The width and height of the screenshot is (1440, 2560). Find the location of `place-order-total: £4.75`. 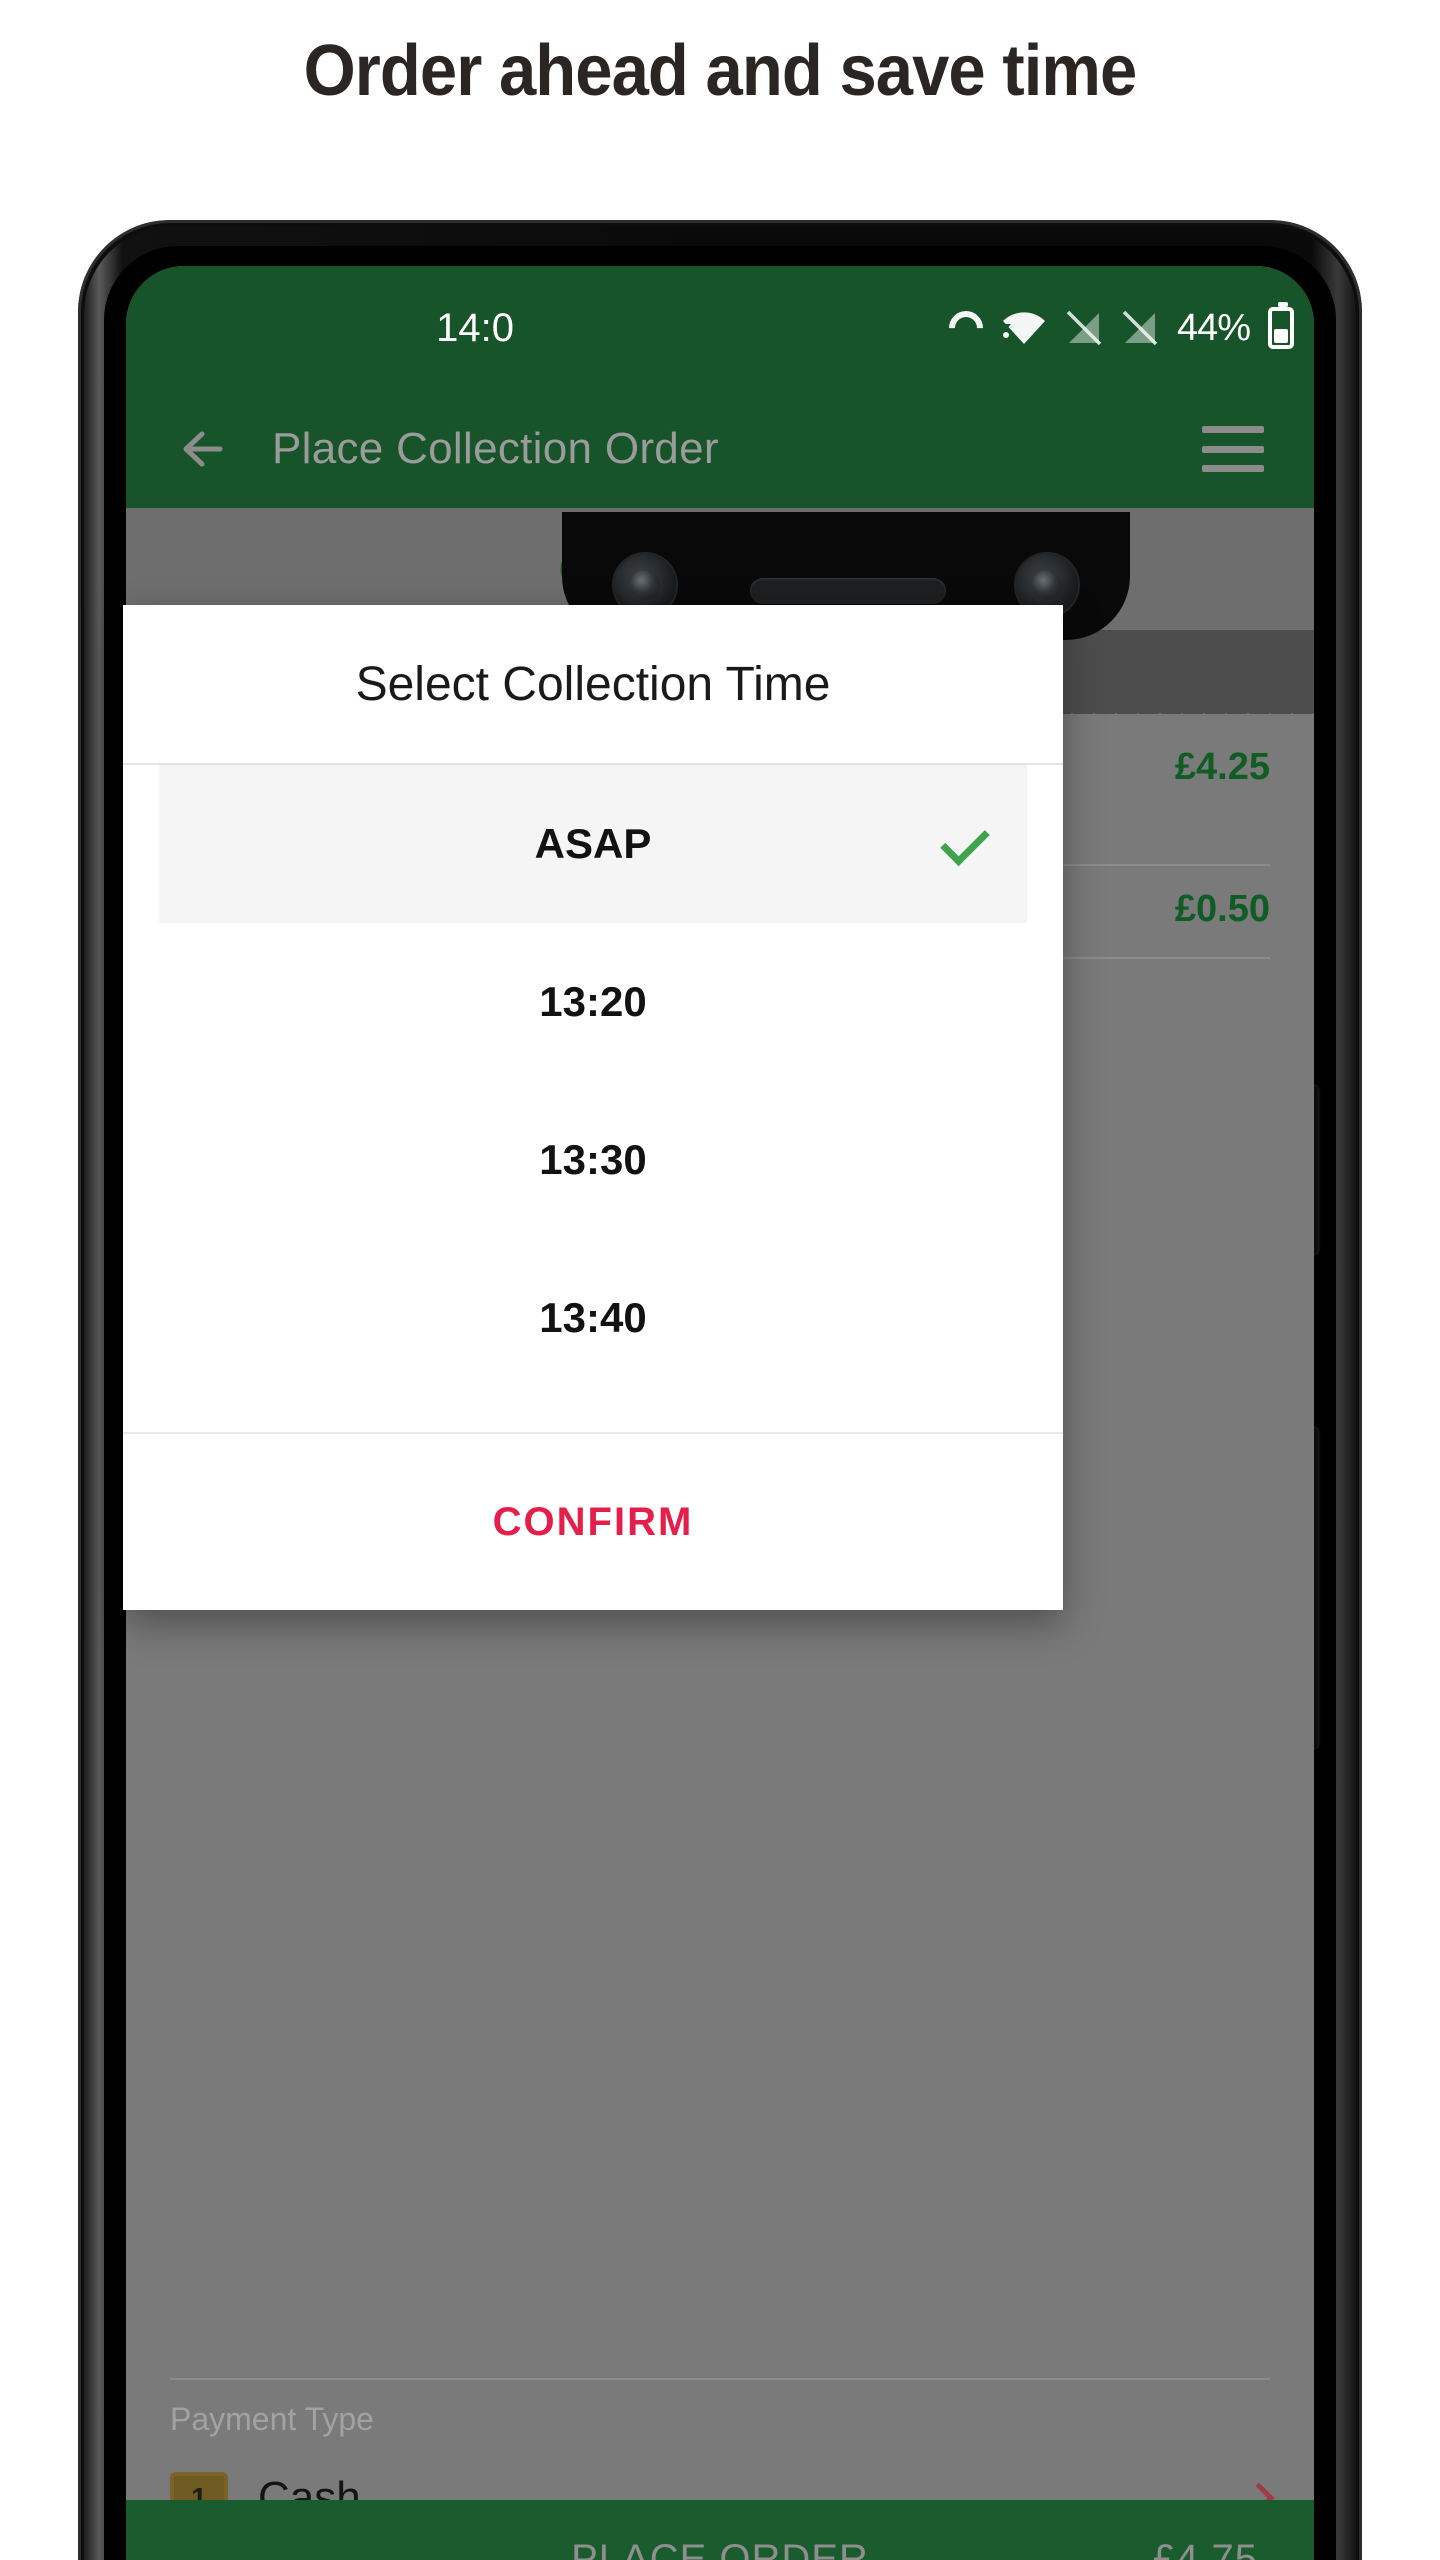

place-order-total: £4.75 is located at coordinates (1205, 2548).